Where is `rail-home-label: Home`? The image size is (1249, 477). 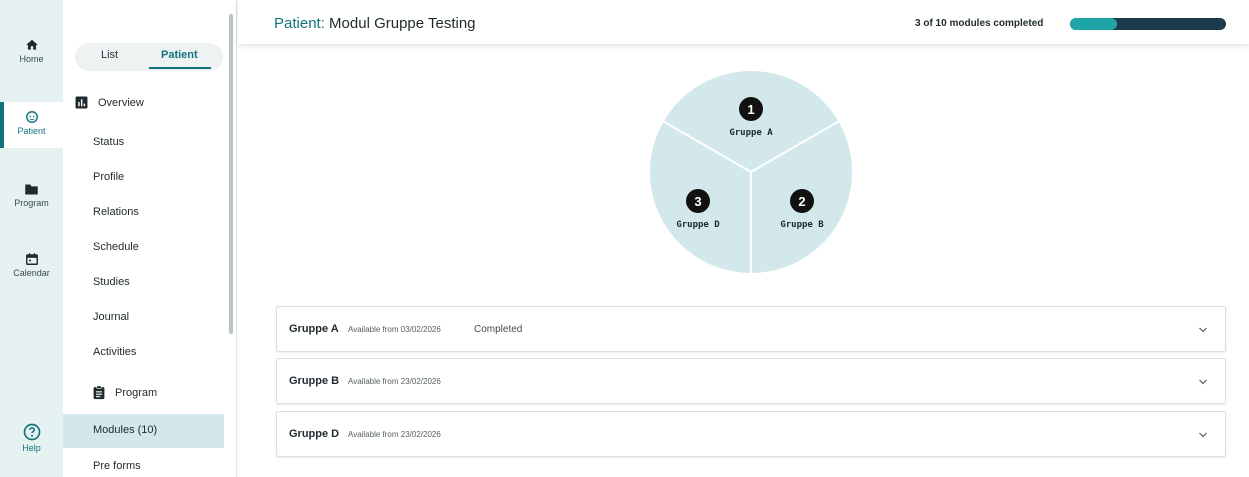
rail-home-label: Home is located at coordinates (31, 59).